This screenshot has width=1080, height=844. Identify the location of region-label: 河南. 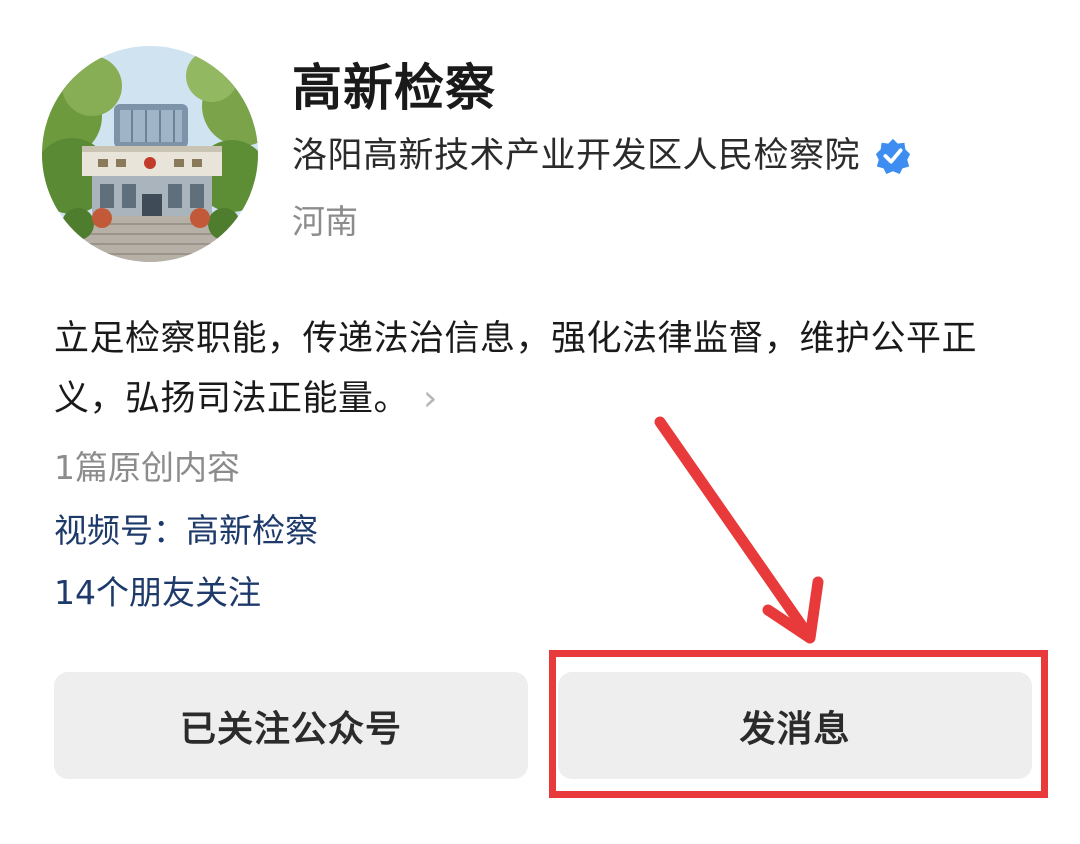
(325, 221).